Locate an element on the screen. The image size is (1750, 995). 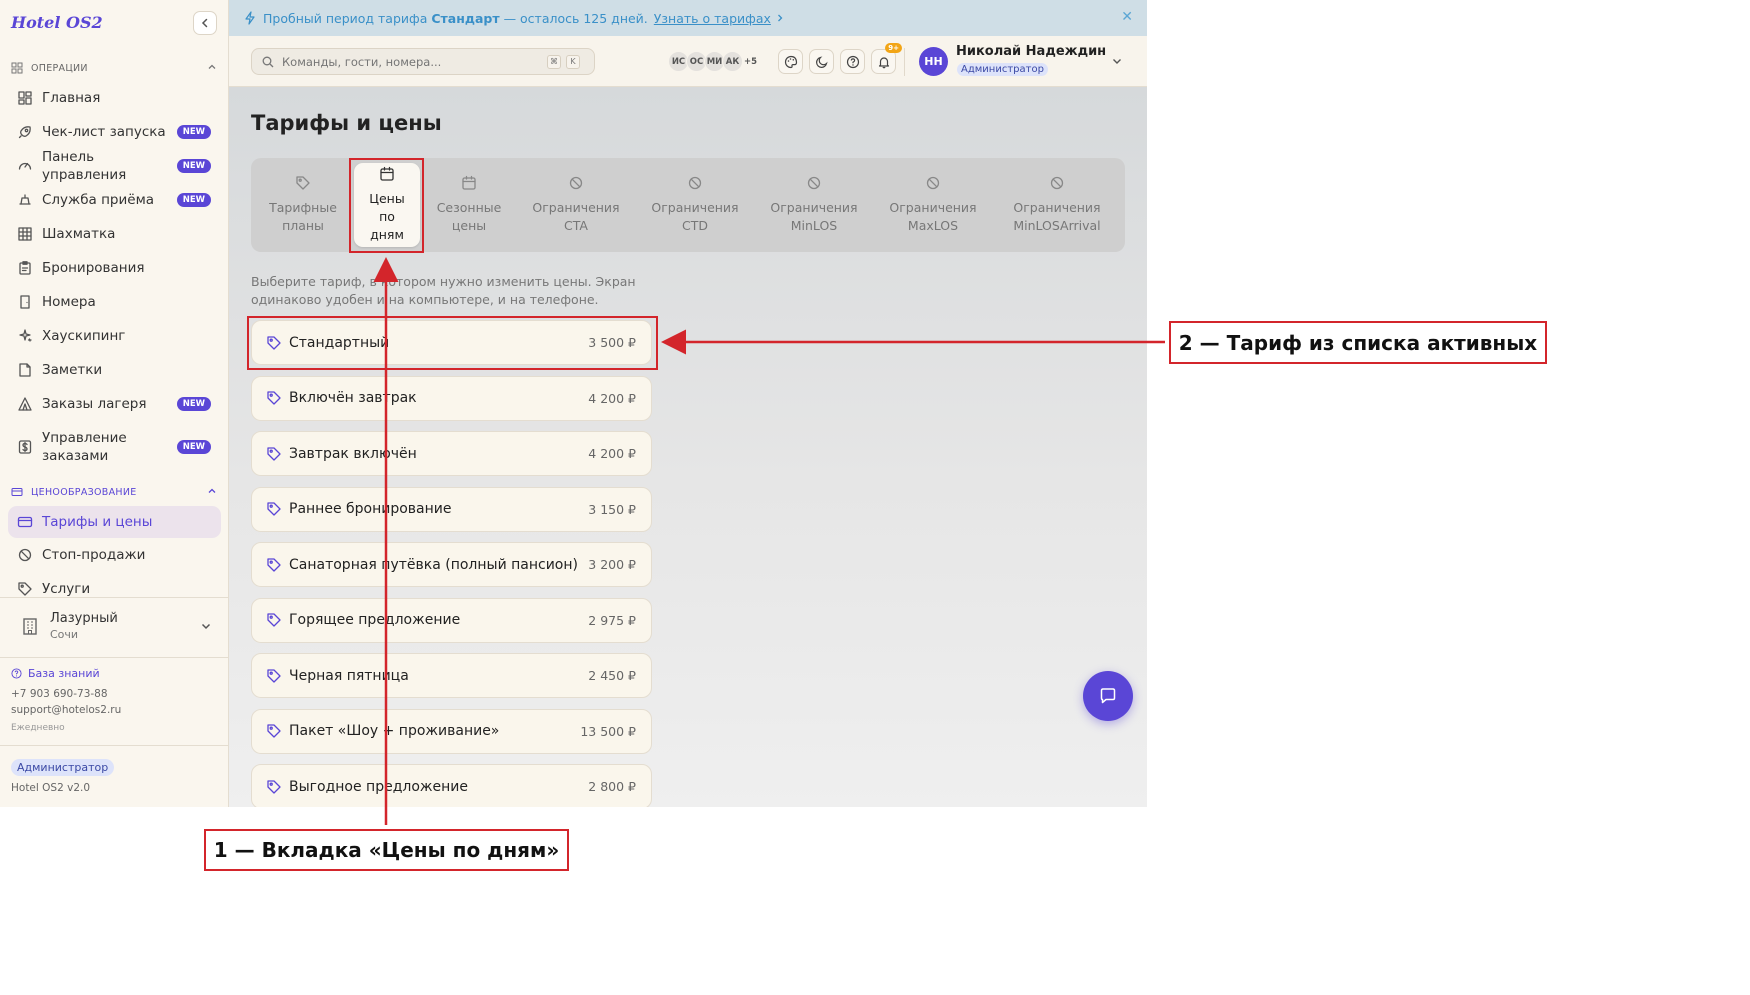
annotation-highlight-tariff is located at coordinates (452, 343).